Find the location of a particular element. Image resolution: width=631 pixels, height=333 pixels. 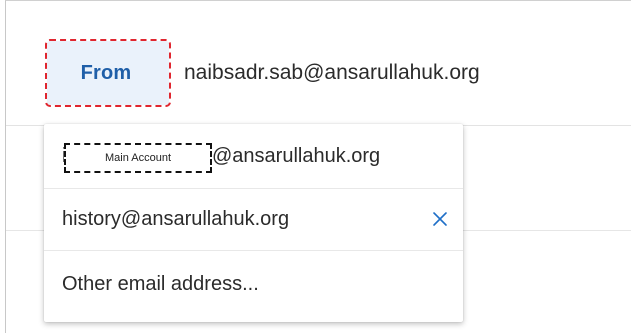

from-button: From is located at coordinates (108, 73).